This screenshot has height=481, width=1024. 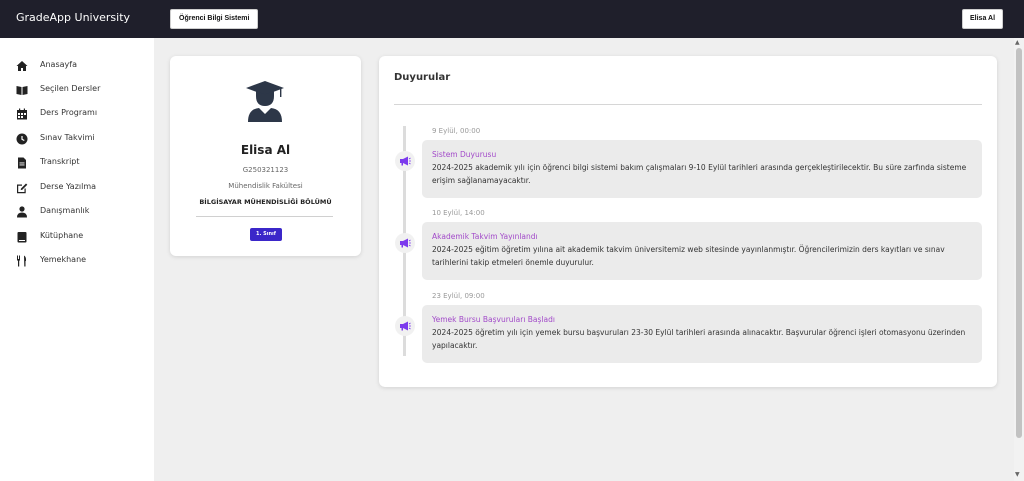 I want to click on clock-icon, so click(x=22, y=139).